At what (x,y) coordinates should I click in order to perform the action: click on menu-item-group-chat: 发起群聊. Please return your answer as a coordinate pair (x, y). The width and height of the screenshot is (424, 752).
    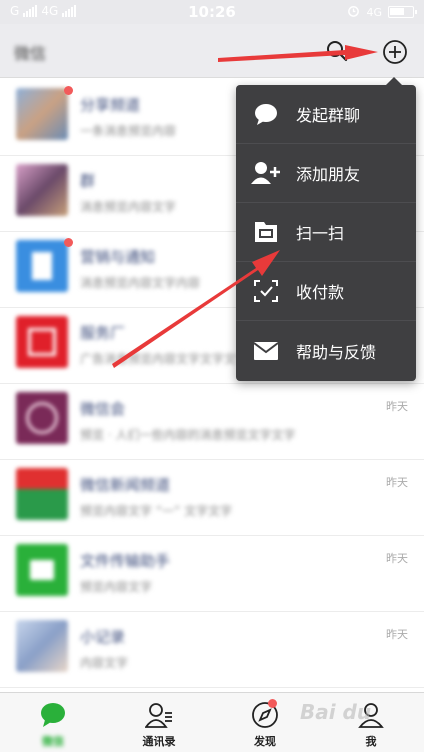
    Looking at the image, I should click on (326, 114).